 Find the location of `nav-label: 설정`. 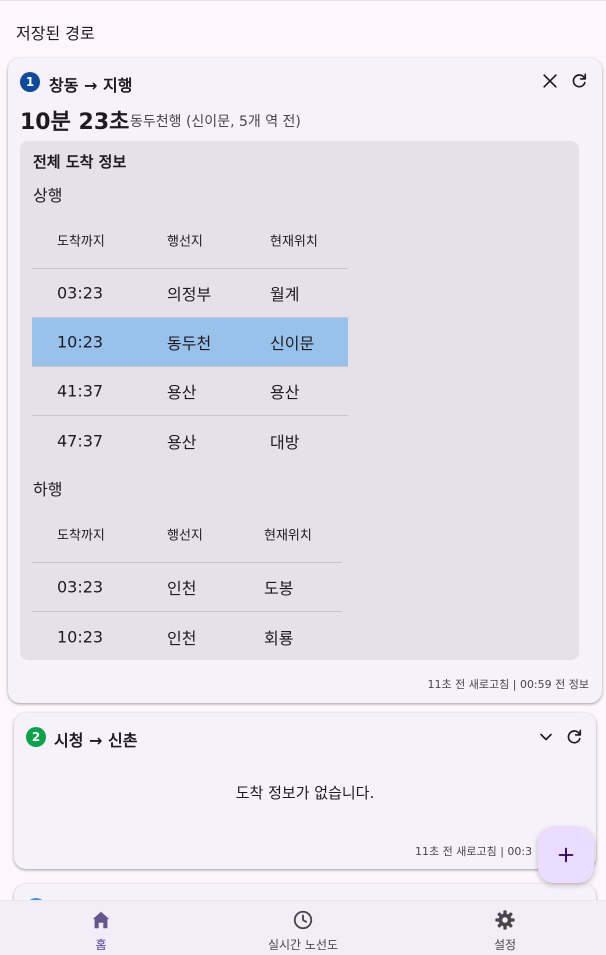

nav-label: 설정 is located at coordinates (505, 945).